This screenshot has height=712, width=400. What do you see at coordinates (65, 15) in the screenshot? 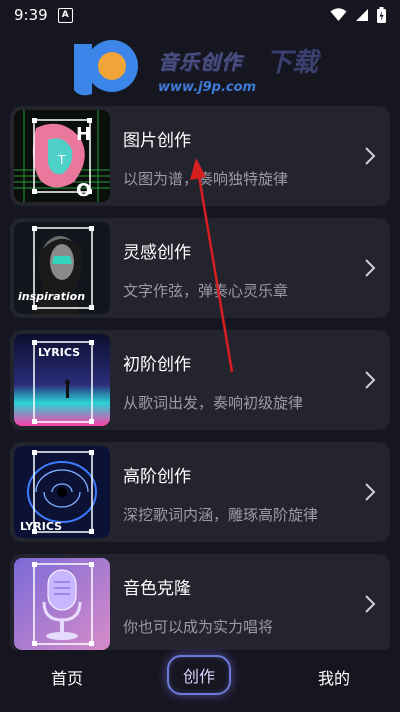
I see `notification-a-icon: A` at bounding box center [65, 15].